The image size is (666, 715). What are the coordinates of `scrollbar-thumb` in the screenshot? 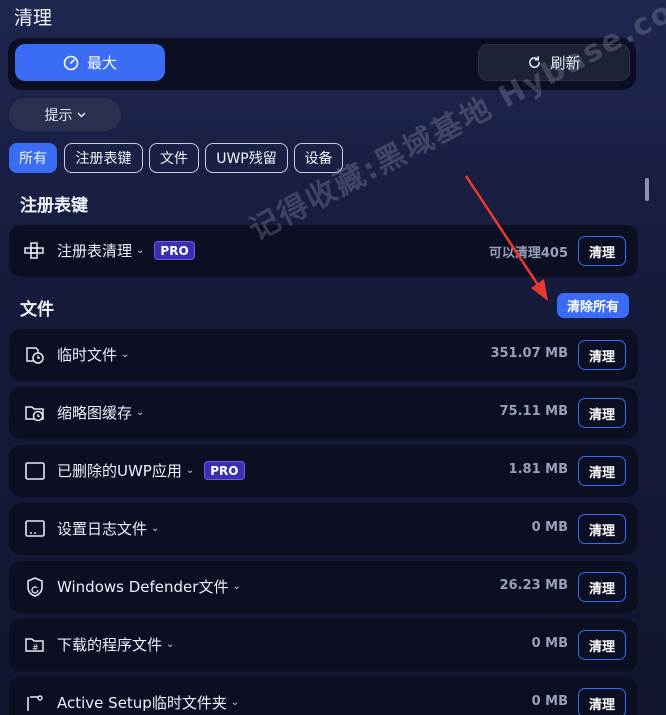 It's located at (647, 189).